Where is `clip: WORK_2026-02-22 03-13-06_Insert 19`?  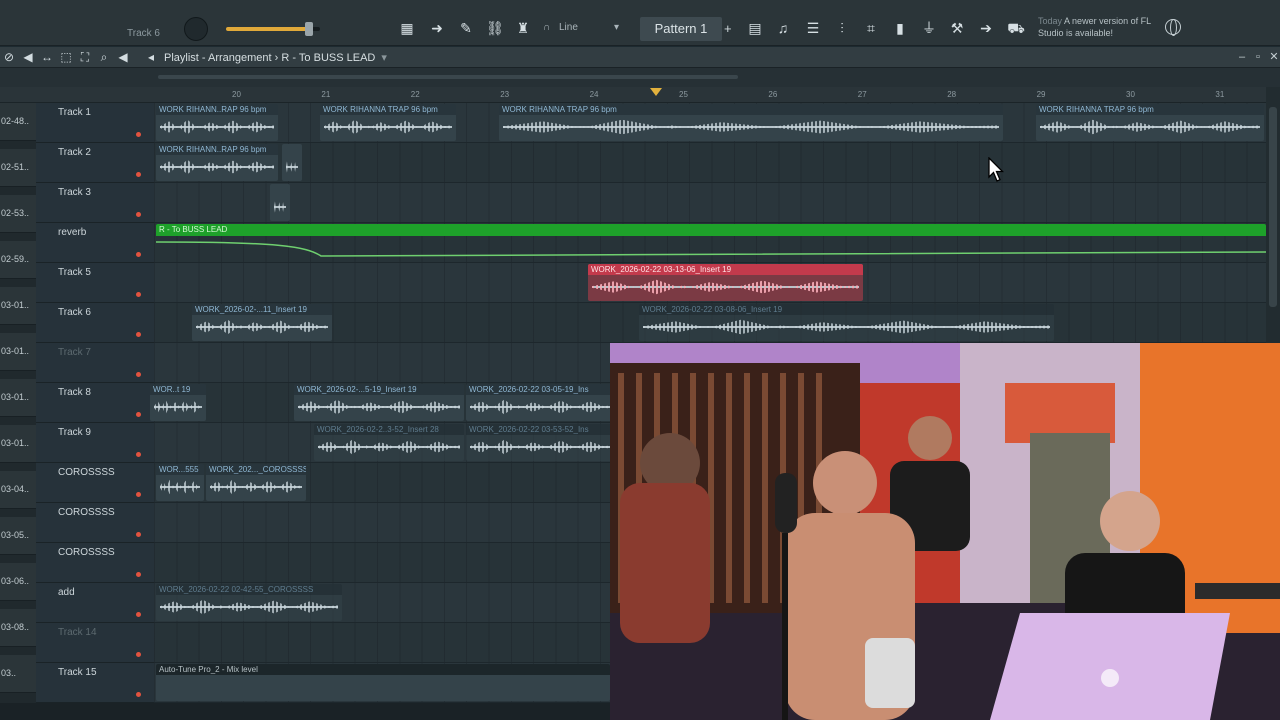 clip: WORK_2026-02-22 03-13-06_Insert 19 is located at coordinates (725, 282).